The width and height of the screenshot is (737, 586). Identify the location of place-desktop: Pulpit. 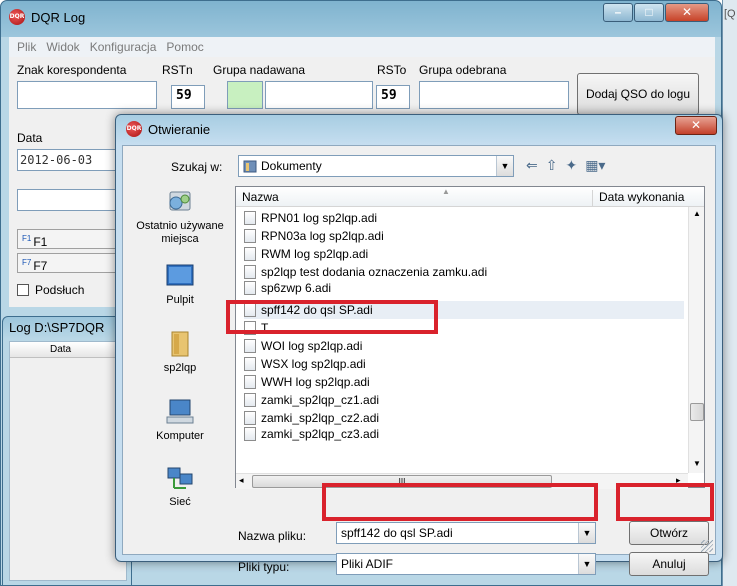
(180, 284).